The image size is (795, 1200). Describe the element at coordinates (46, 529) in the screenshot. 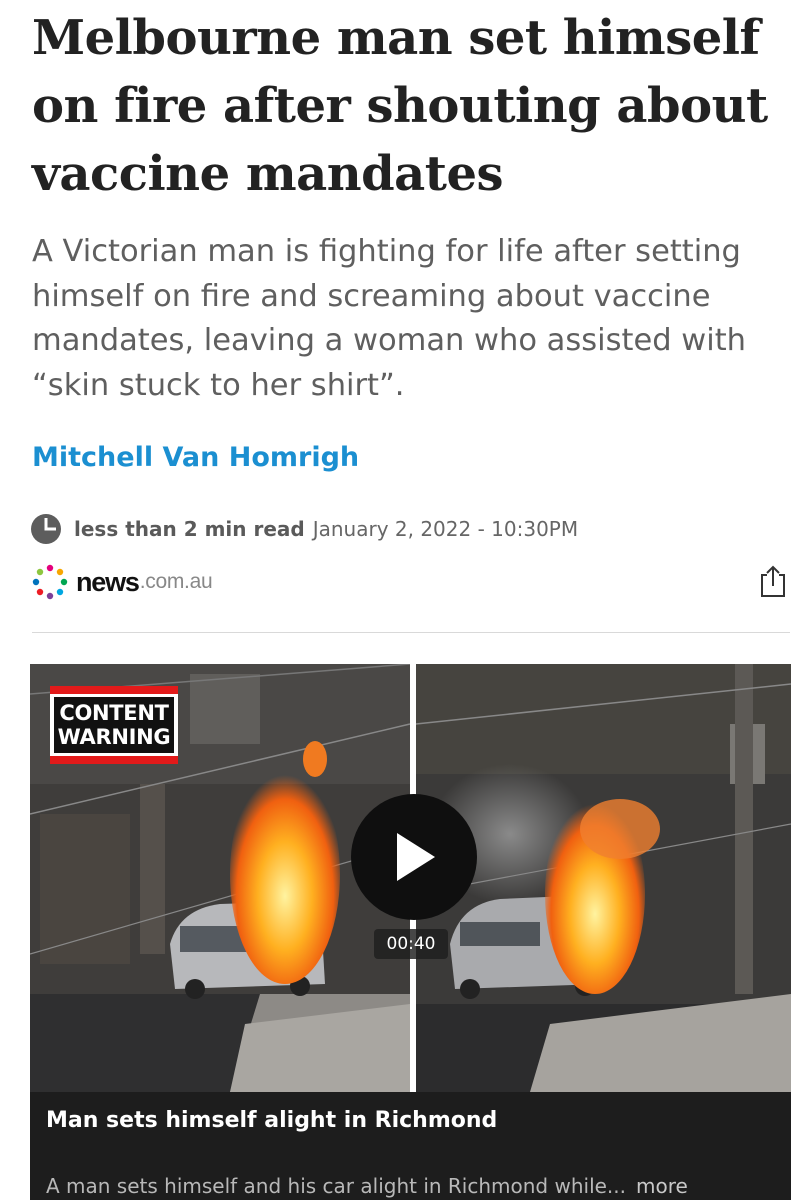

I see `clock-icon` at that location.